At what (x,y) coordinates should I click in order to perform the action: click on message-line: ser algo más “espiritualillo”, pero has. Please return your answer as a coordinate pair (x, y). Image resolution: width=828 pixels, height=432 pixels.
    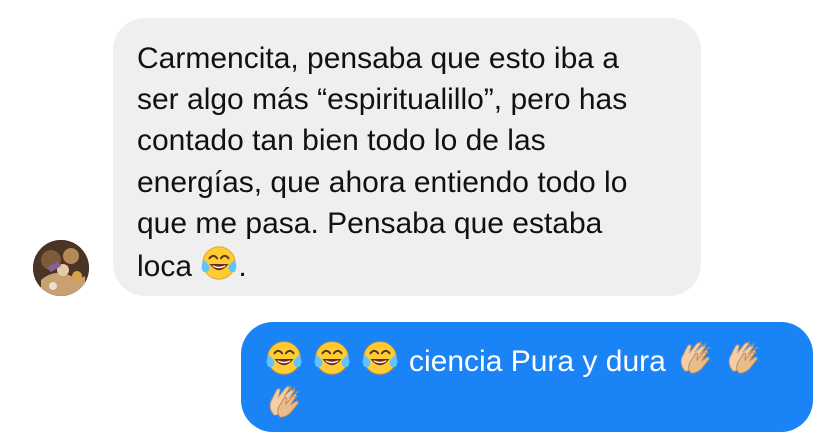
    Looking at the image, I should click on (382, 100).